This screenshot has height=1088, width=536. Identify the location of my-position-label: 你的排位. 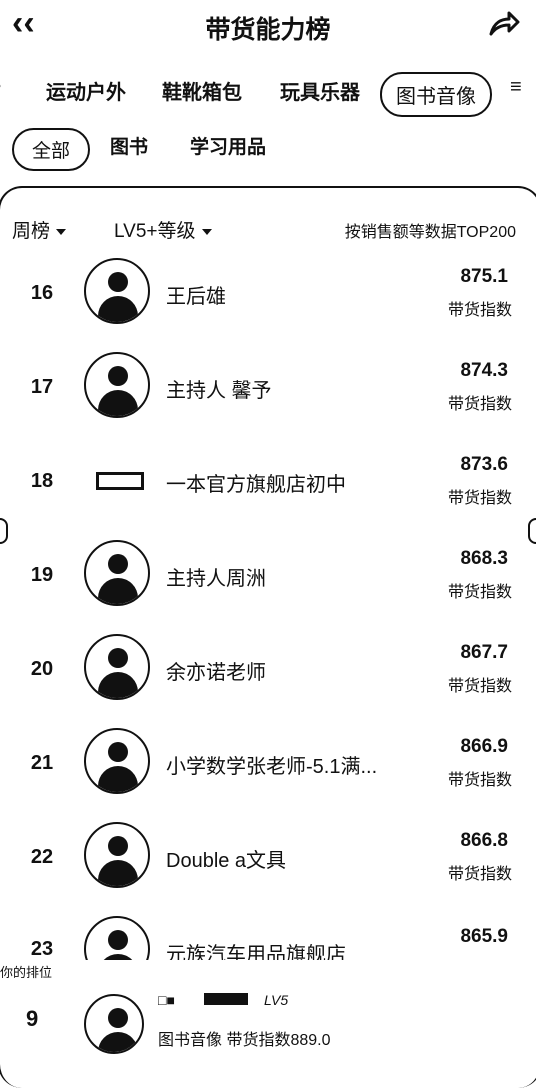
(26, 972).